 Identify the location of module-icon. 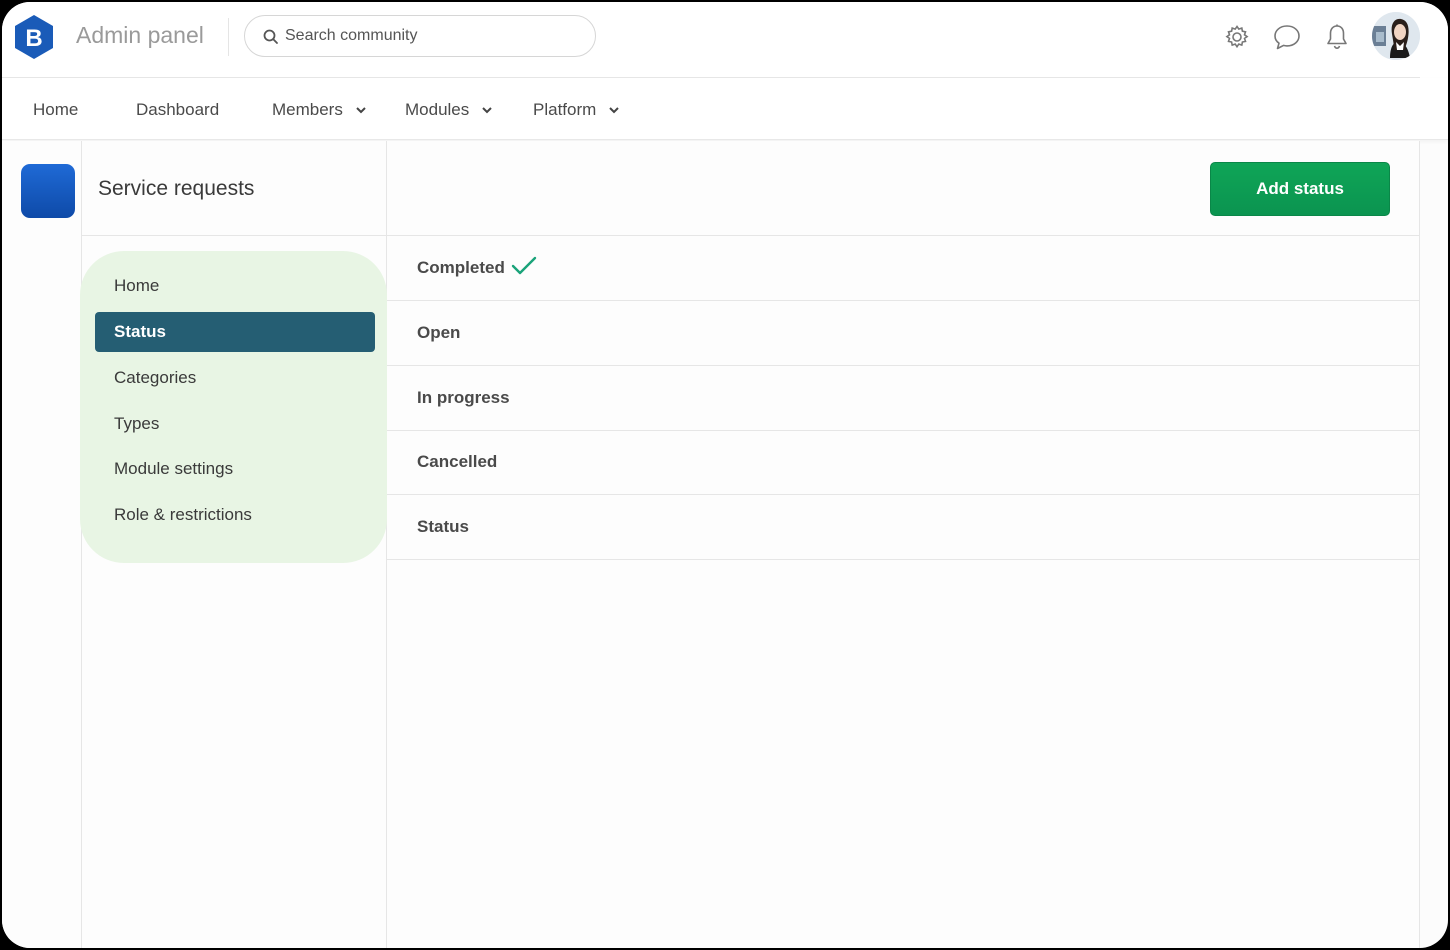
(48, 191).